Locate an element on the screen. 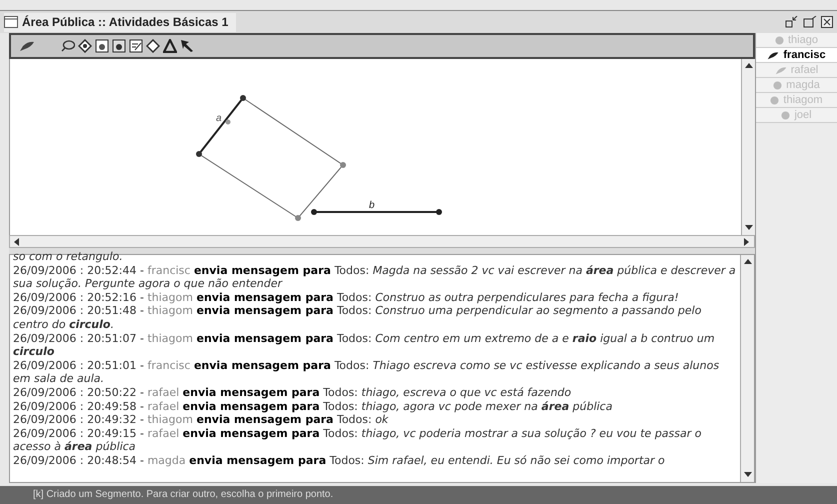 This screenshot has width=837, height=504. user-icon is located at coordinates (779, 40).